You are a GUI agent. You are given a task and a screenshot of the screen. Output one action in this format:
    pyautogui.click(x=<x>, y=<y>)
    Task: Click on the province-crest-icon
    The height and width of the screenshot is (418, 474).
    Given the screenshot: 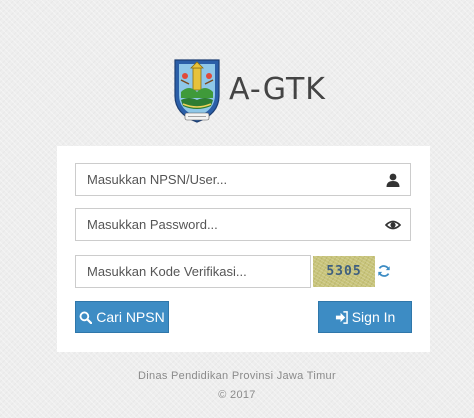 What is the action you would take?
    pyautogui.click(x=197, y=91)
    